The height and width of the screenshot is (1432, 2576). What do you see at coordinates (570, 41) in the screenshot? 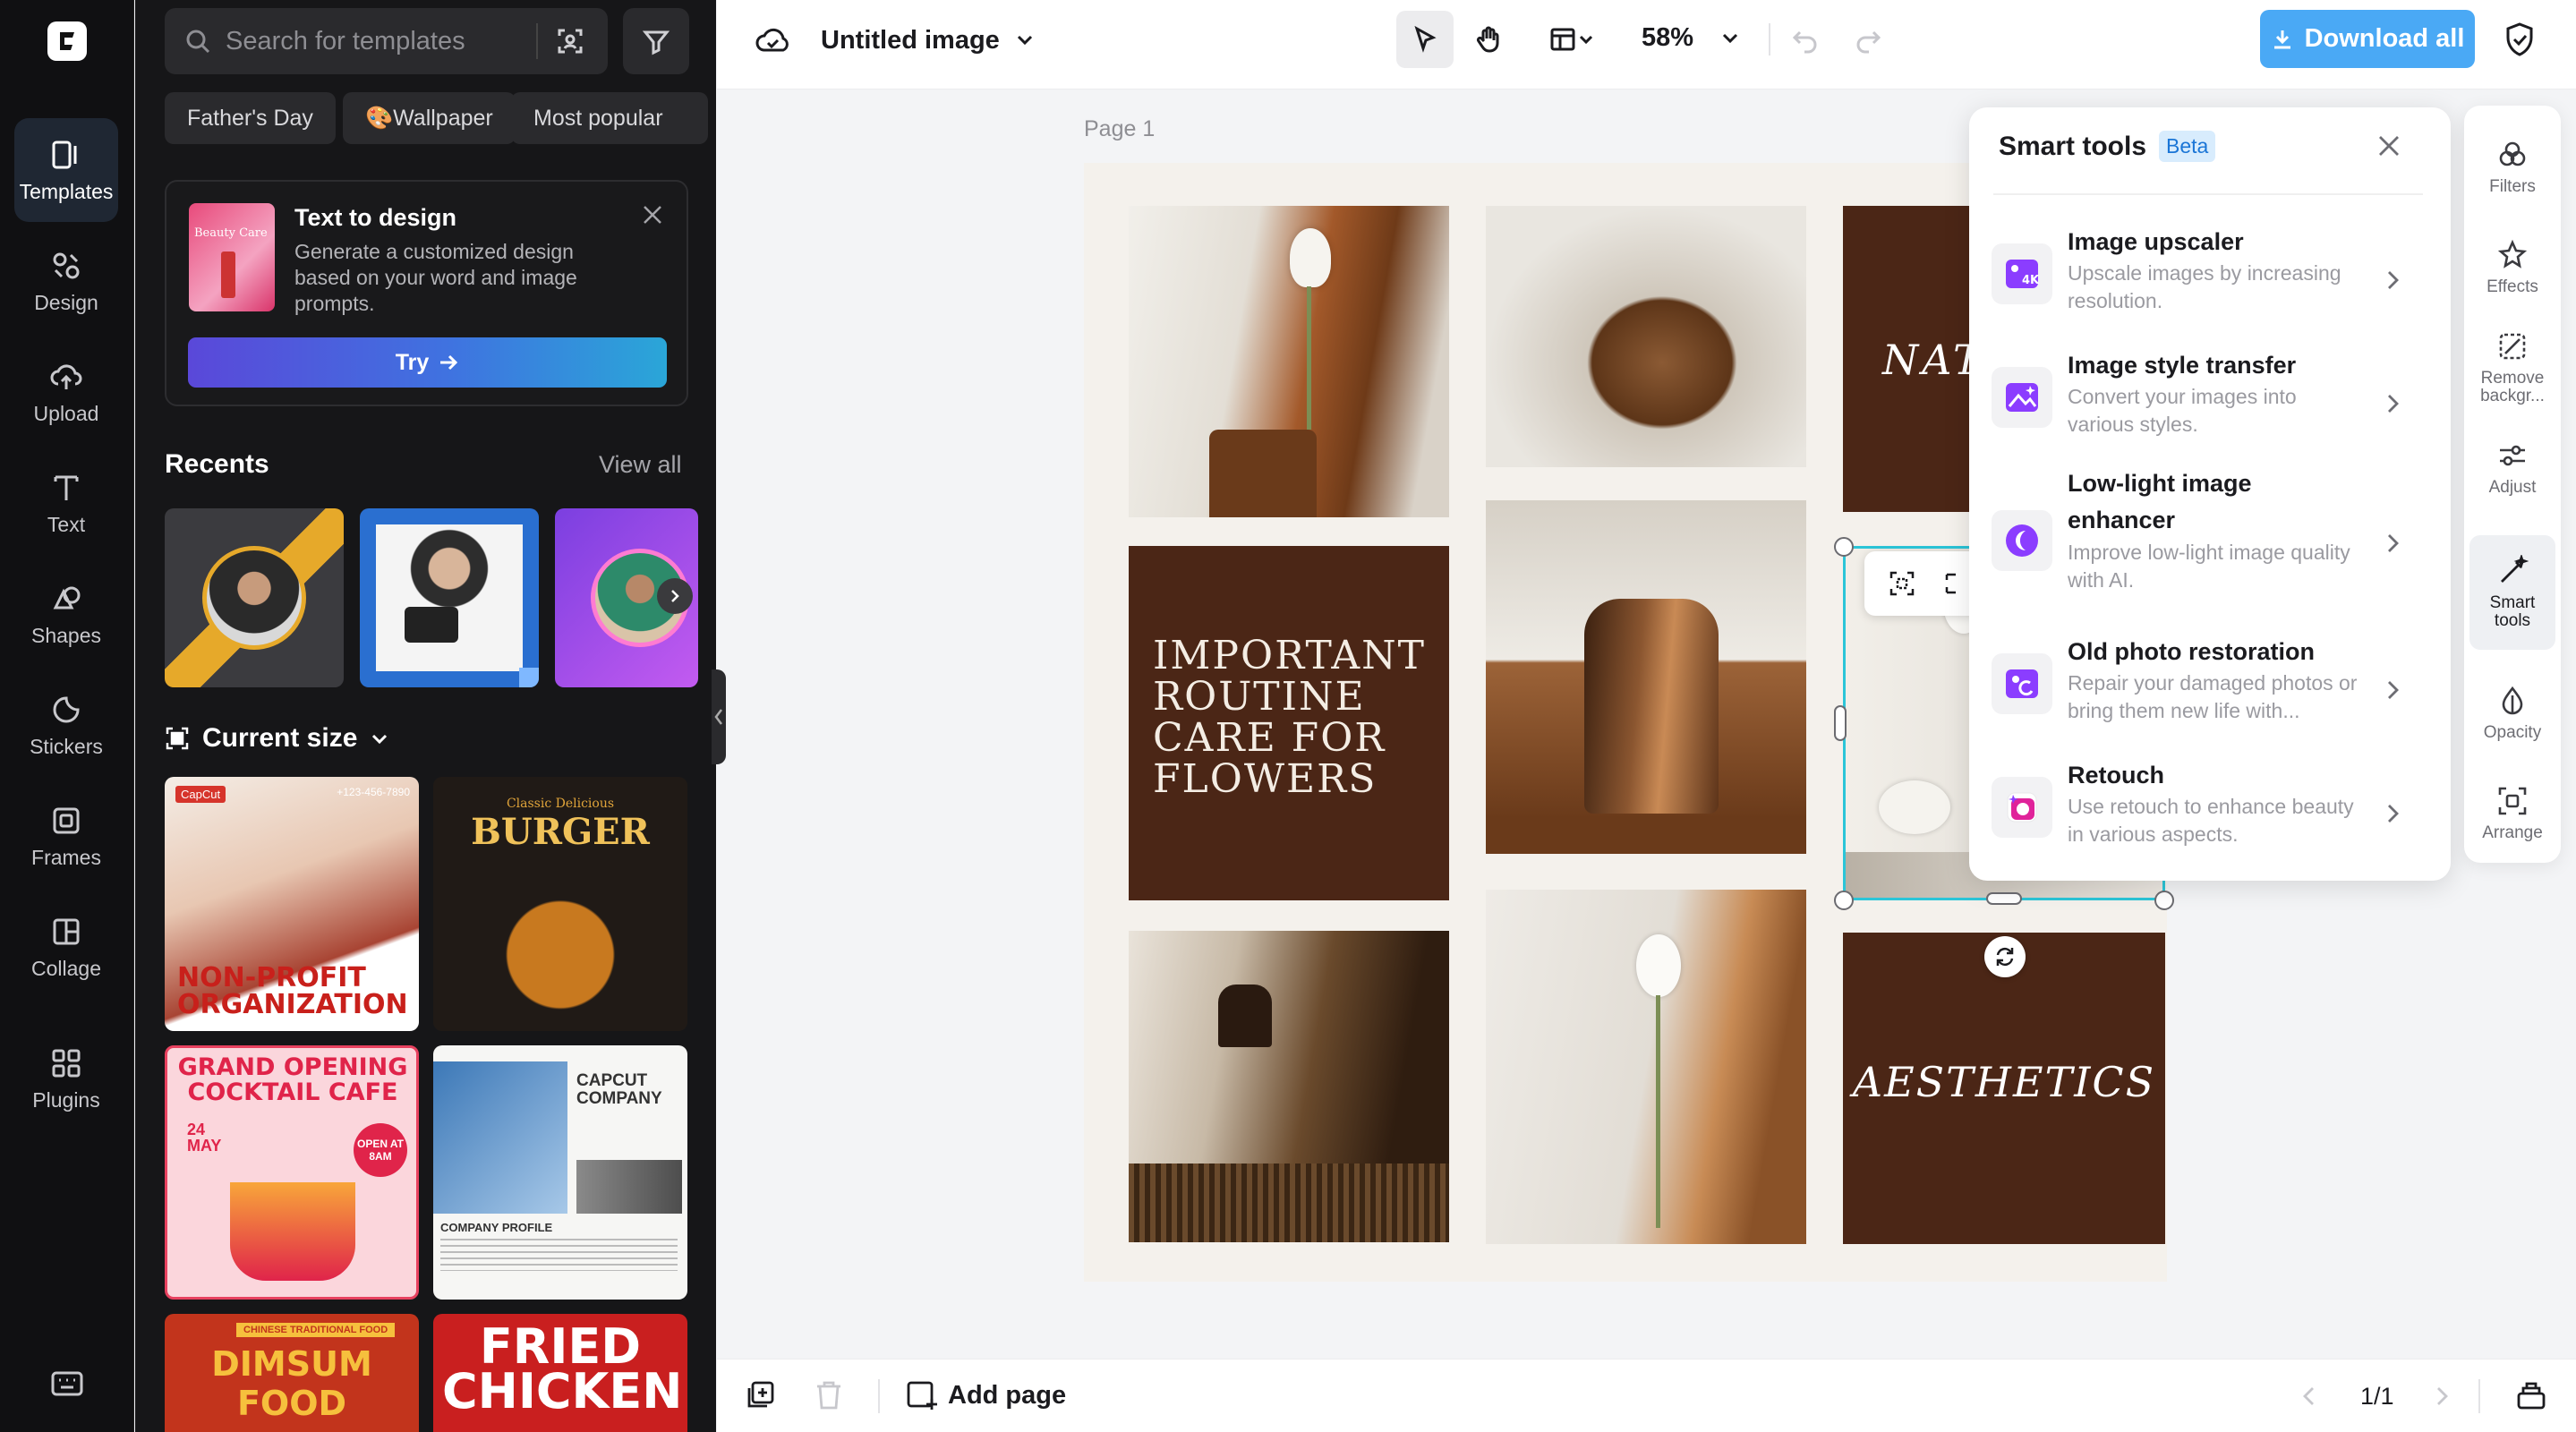
I see `image-search-icon` at bounding box center [570, 41].